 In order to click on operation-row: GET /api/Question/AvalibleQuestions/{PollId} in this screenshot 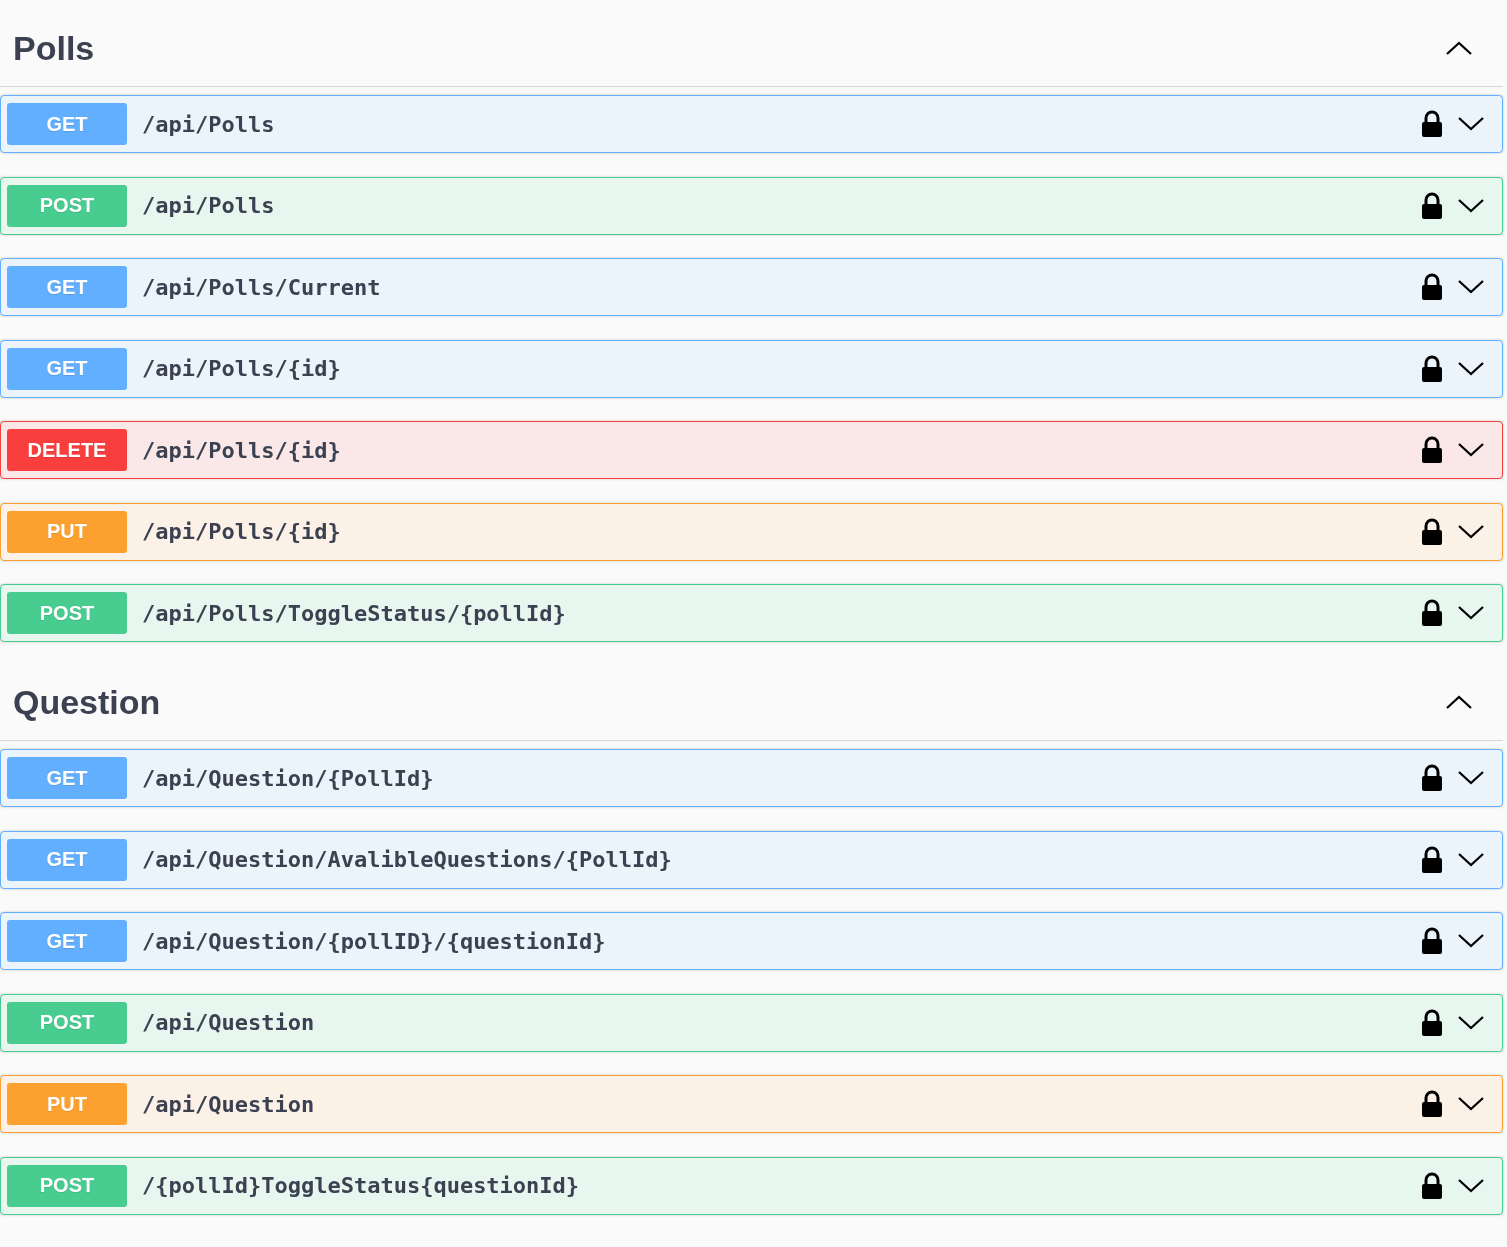, I will do `click(751, 859)`.